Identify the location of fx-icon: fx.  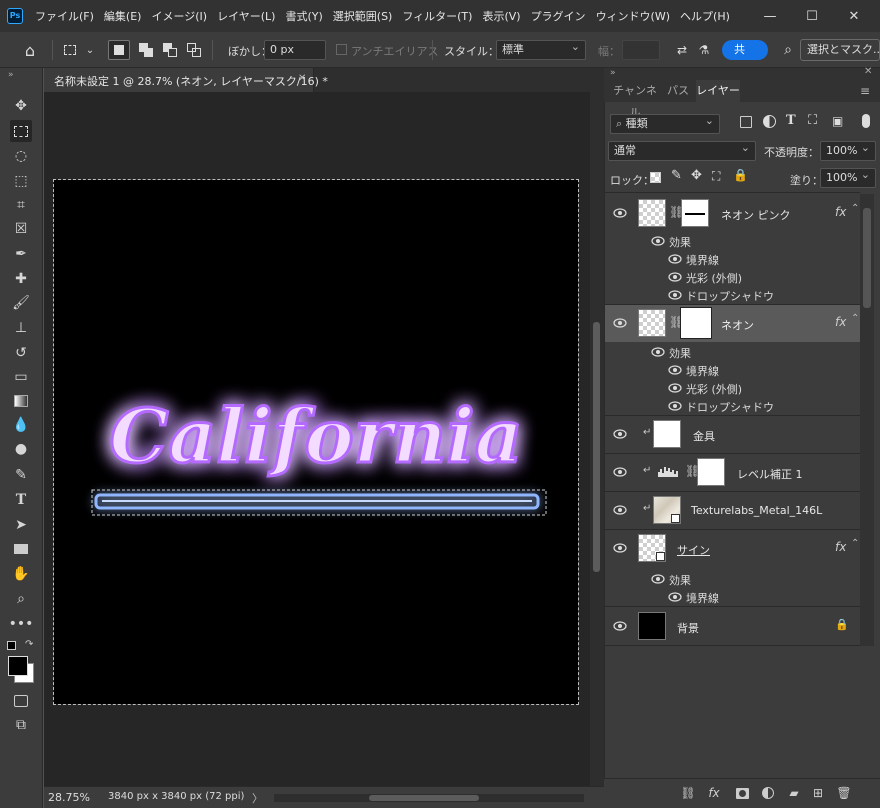
(840, 212).